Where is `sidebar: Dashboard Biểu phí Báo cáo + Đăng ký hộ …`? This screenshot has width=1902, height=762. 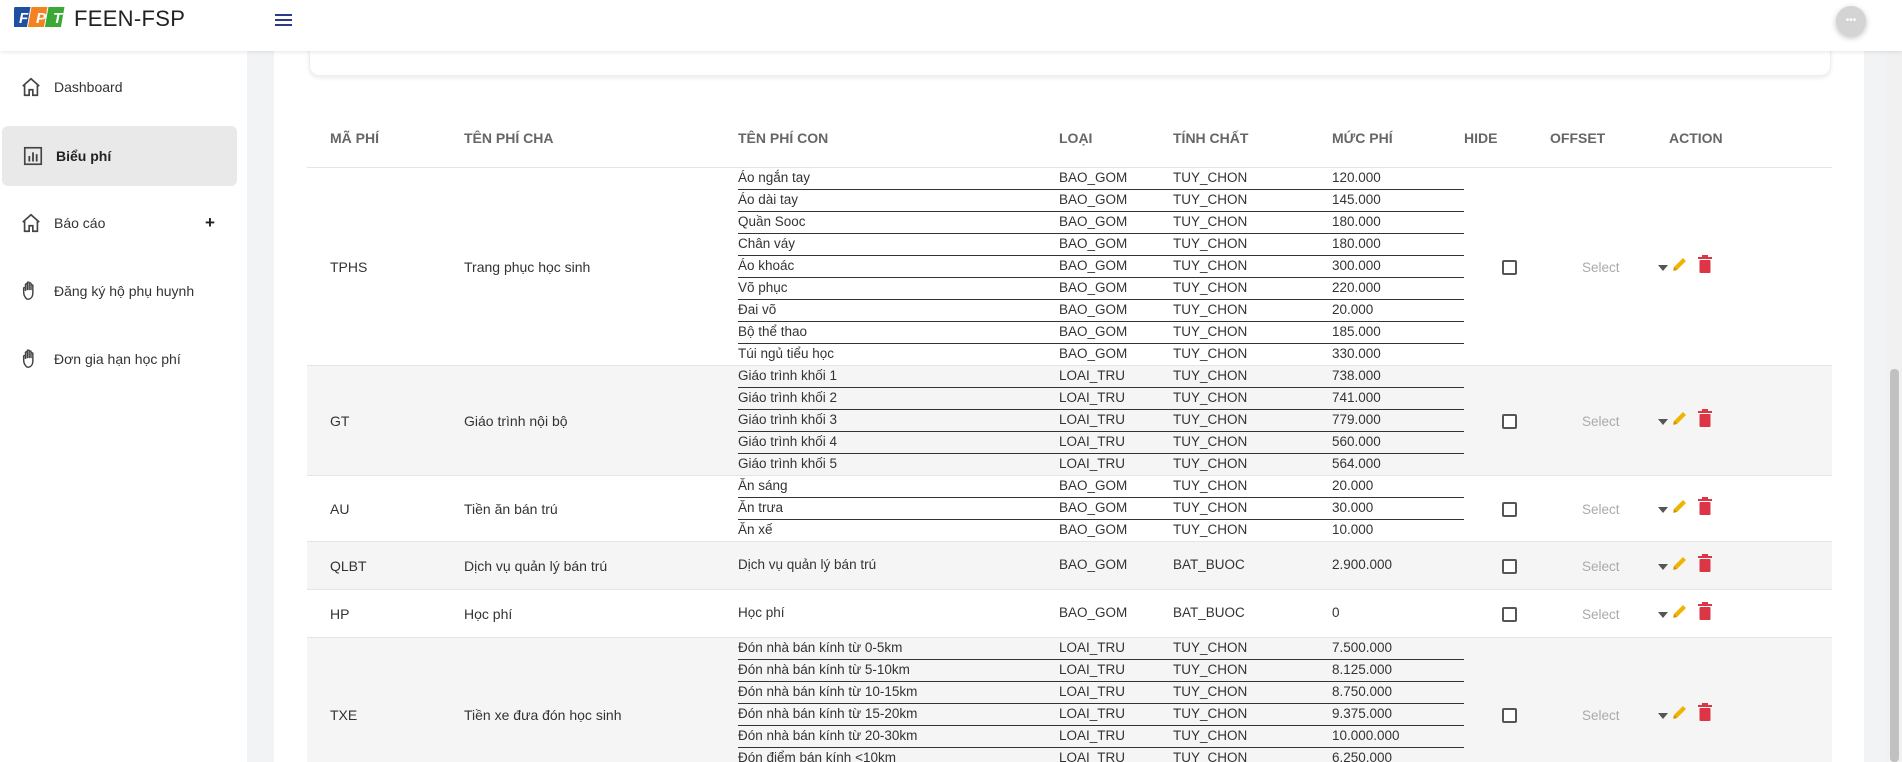
sidebar: Dashboard Biểu phí Báo cáo + Đăng ký hộ … is located at coordinates (123, 406).